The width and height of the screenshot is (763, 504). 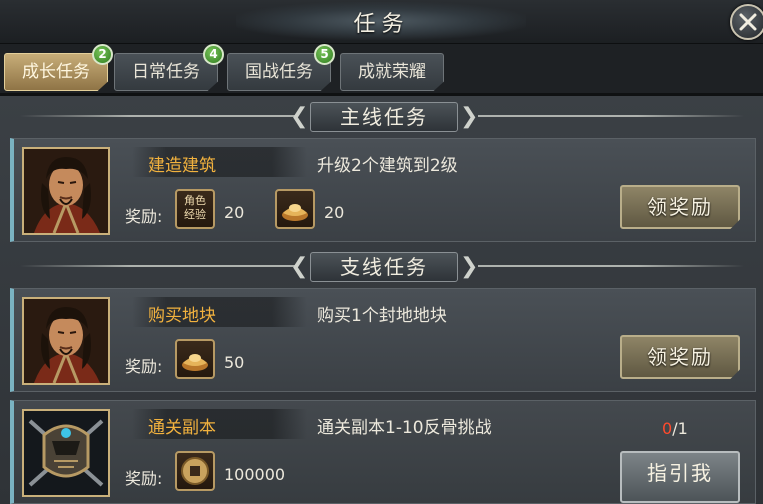 I want to click on quest-description: 通关副本1-10反骨挑战, so click(x=404, y=428).